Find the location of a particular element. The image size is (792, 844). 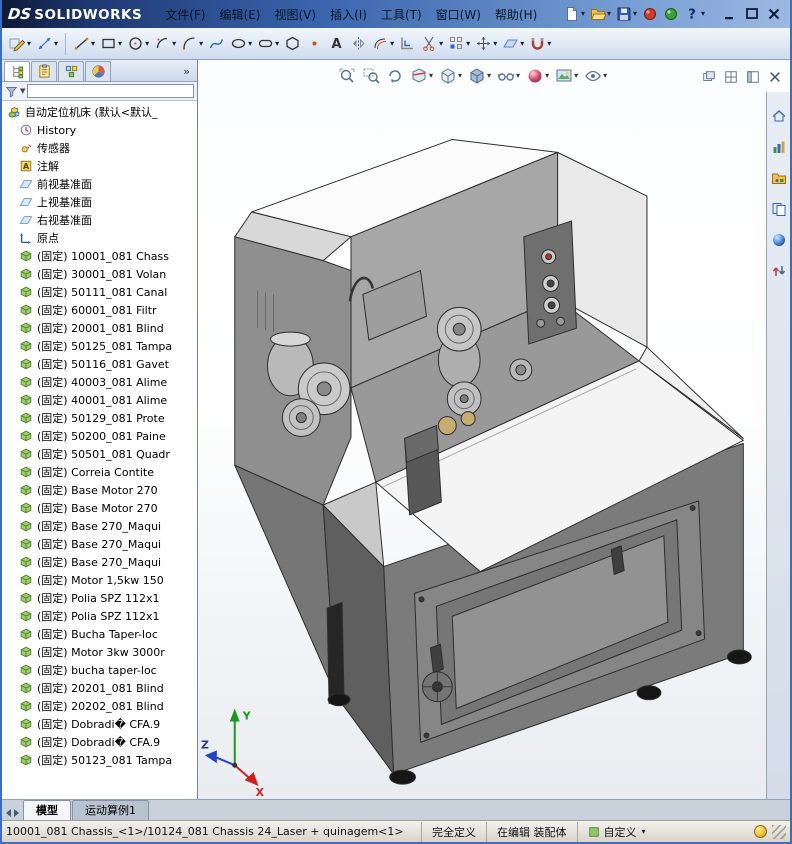

maximize-button is located at coordinates (752, 14).